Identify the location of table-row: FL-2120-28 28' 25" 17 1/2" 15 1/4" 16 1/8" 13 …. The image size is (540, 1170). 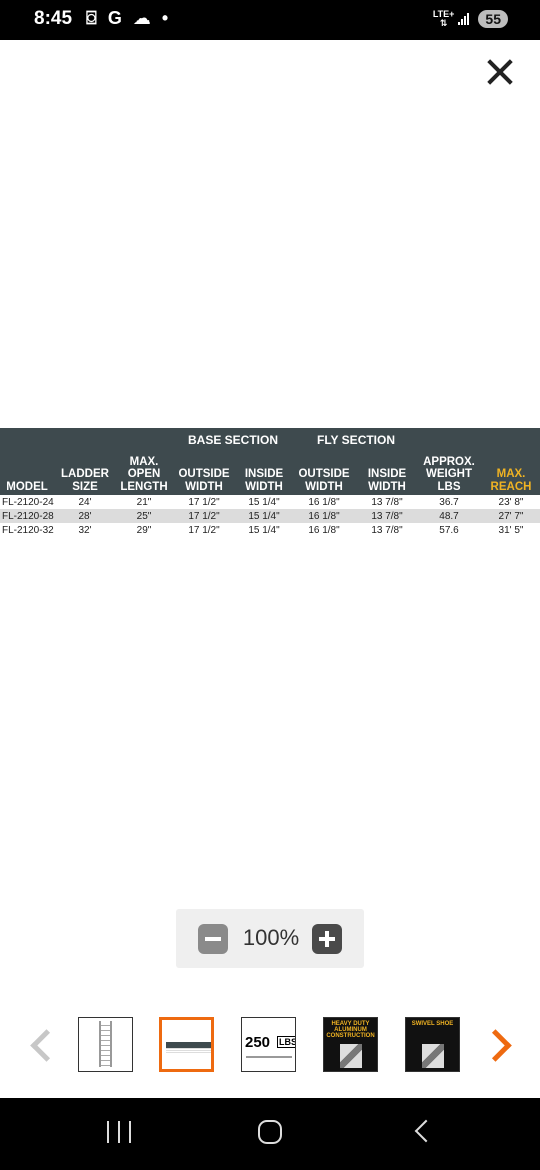
(270, 516).